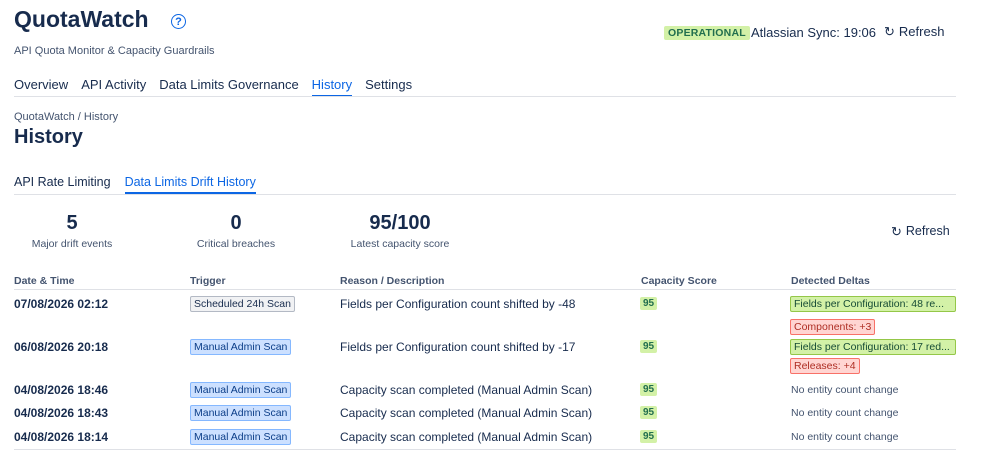 The width and height of the screenshot is (998, 473). Describe the element at coordinates (392, 281) in the screenshot. I see `column-header-reason: Reason / Description` at that location.